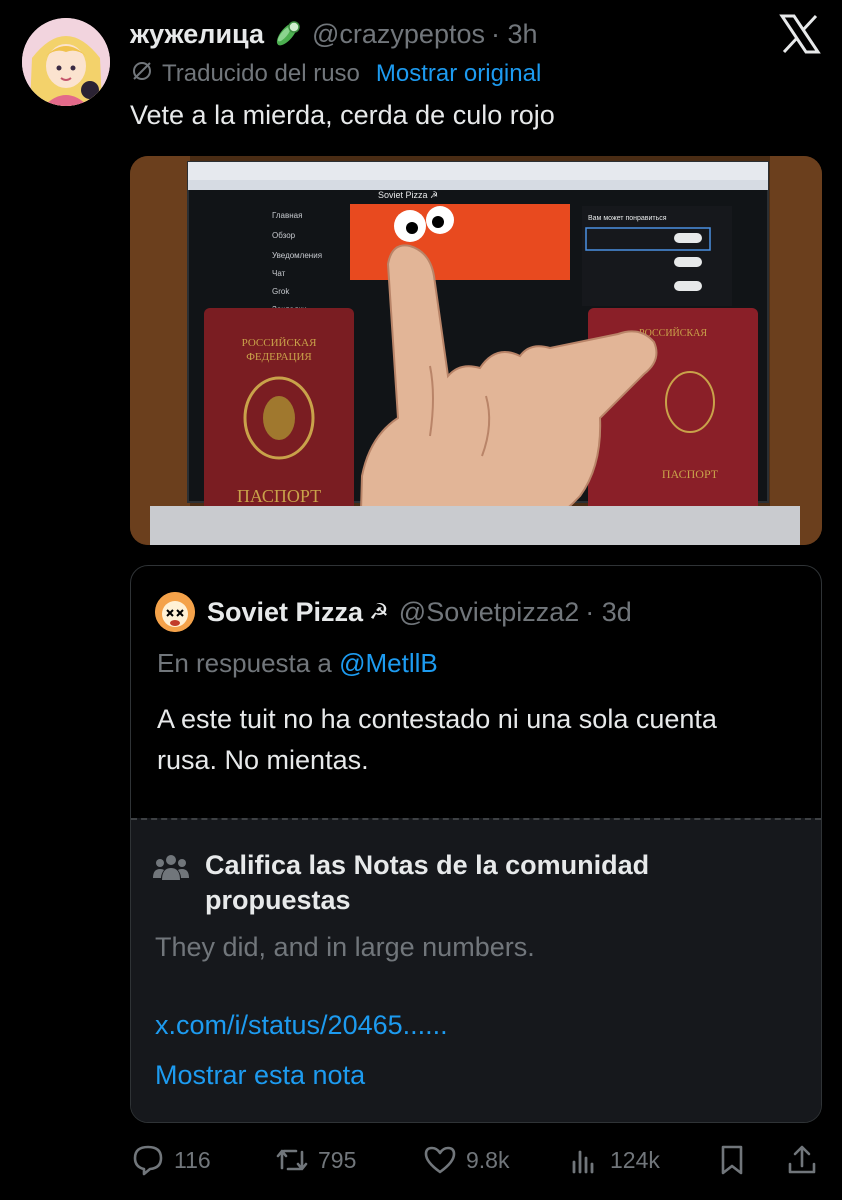 The width and height of the screenshot is (842, 1200). What do you see at coordinates (285, 612) in the screenshot?
I see `quoted-author-name: Soviet Pizza` at bounding box center [285, 612].